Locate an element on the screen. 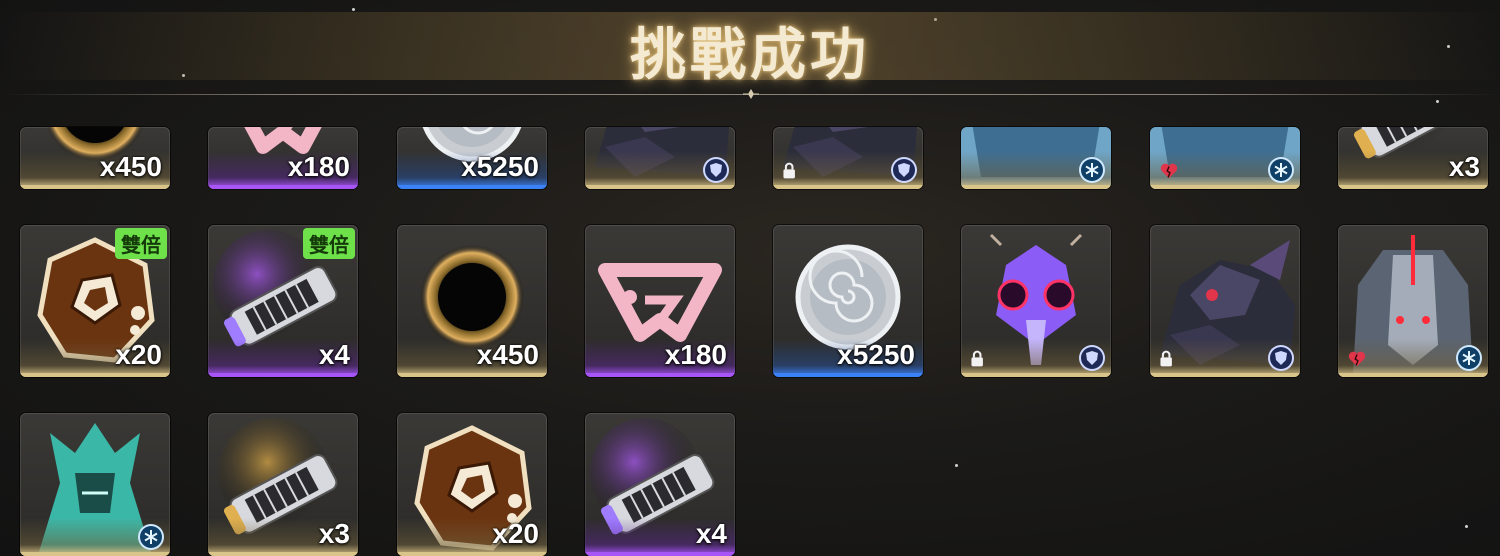  reward-item-card: x20 is located at coordinates (472, 484).